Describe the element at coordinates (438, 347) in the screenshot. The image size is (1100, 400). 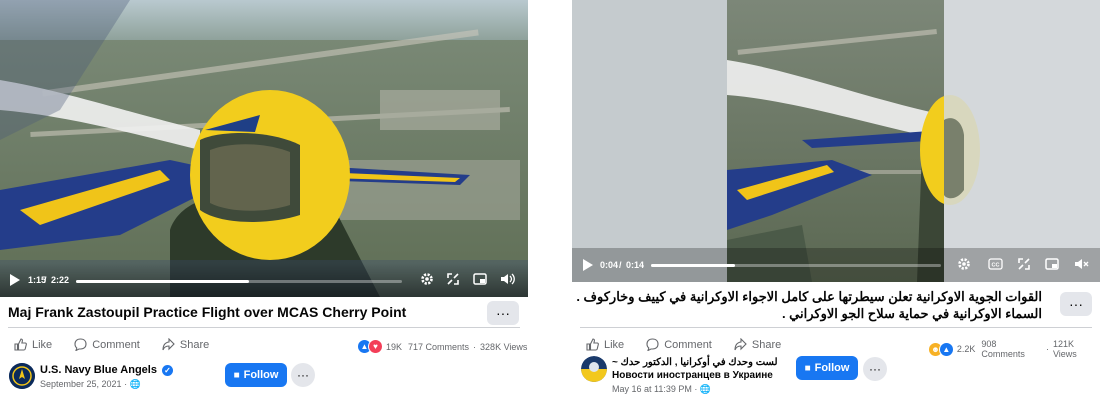
I see `comments-count: 717 Comments` at that location.